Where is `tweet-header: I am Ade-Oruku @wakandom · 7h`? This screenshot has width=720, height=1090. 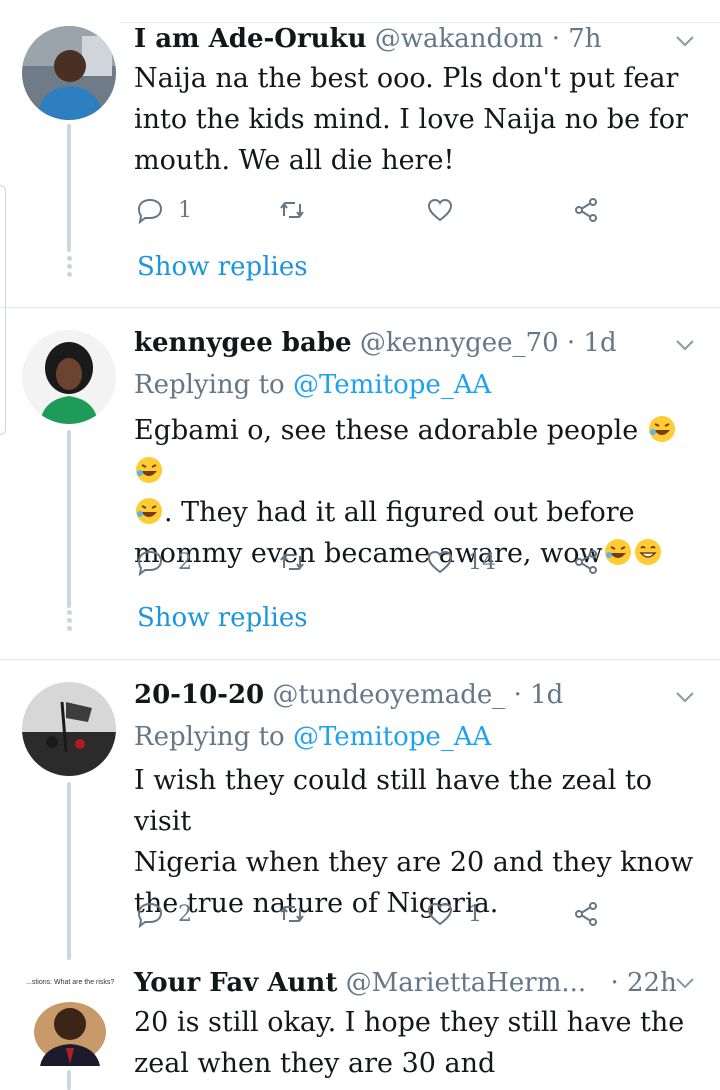
tweet-header: I am Ade-Oruku @wakandom · 7h is located at coordinates (407, 39).